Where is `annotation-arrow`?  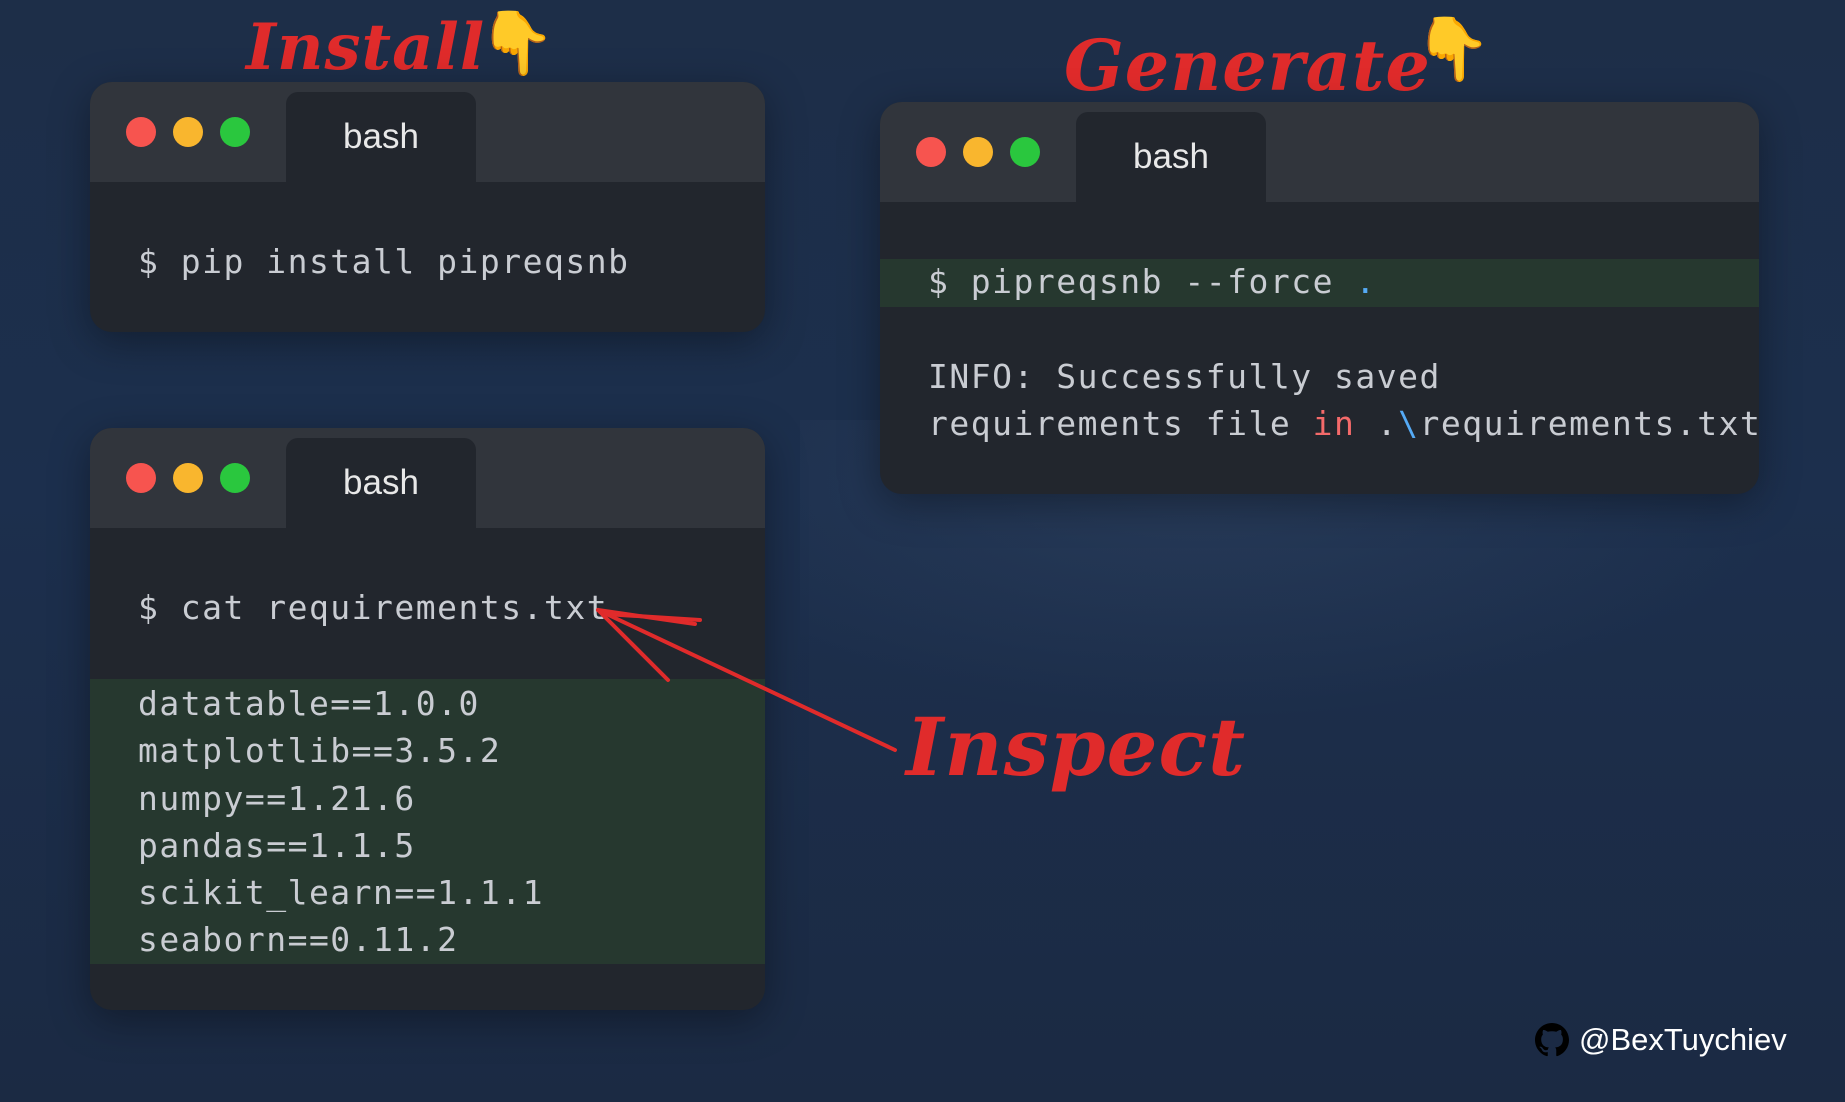 annotation-arrow is located at coordinates (746, 680).